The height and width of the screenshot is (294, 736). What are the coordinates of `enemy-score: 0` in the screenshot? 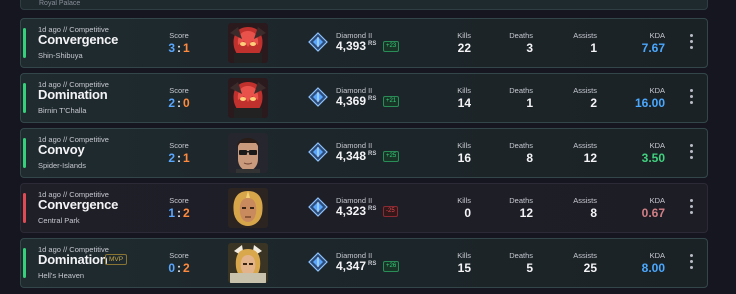 It's located at (186, 103).